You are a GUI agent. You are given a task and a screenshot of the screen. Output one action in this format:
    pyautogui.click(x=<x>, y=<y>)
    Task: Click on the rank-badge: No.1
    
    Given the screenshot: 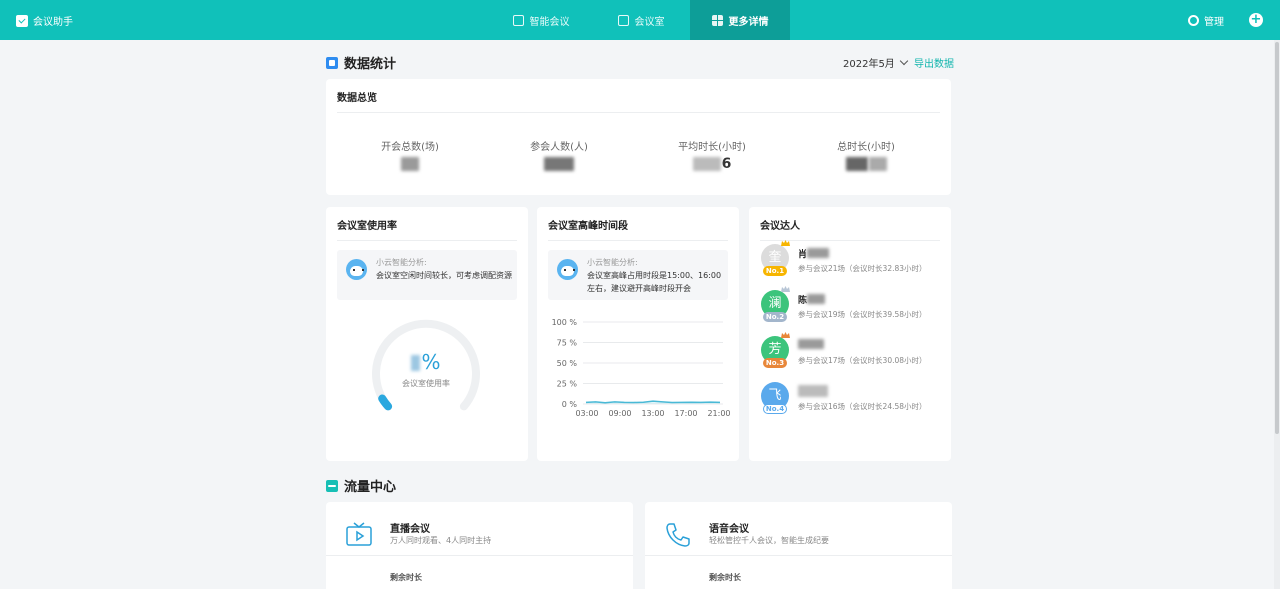 What is the action you would take?
    pyautogui.click(x=775, y=271)
    